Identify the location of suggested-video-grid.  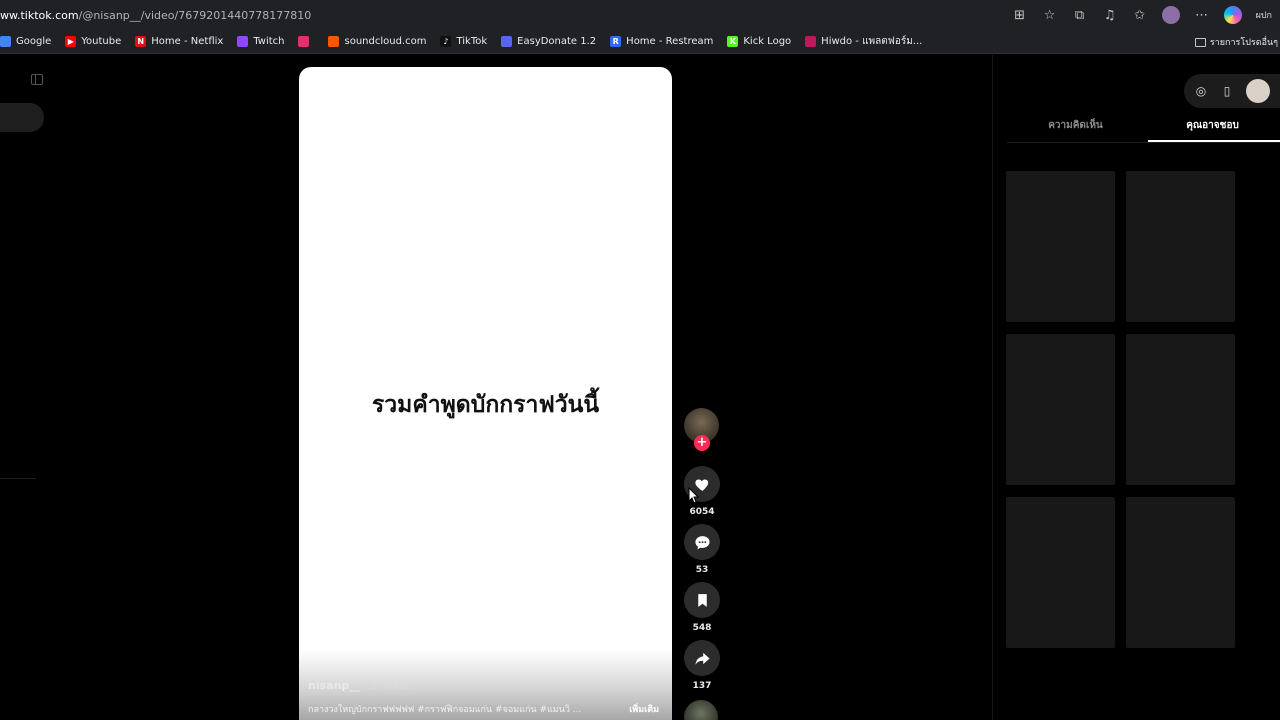
(1122, 409).